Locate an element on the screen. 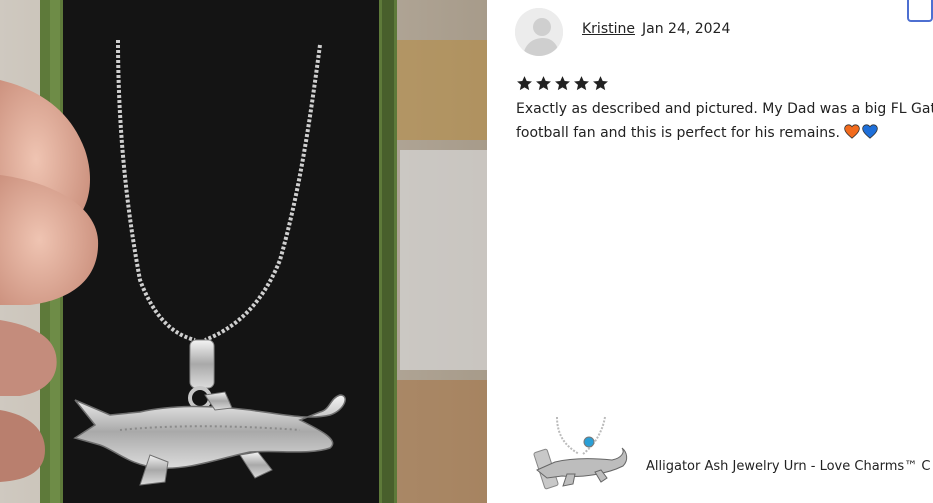  star-rating is located at coordinates (562, 83).